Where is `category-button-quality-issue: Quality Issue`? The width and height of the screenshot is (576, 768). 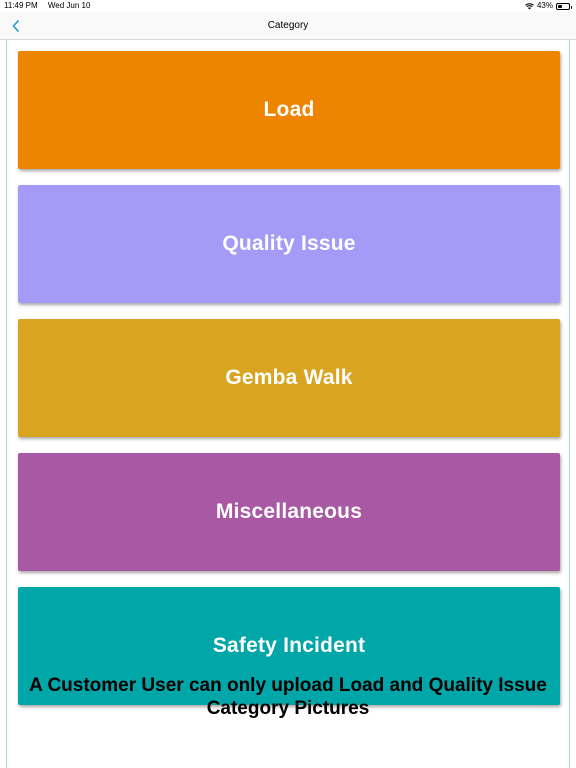
category-button-quality-issue: Quality Issue is located at coordinates (289, 244).